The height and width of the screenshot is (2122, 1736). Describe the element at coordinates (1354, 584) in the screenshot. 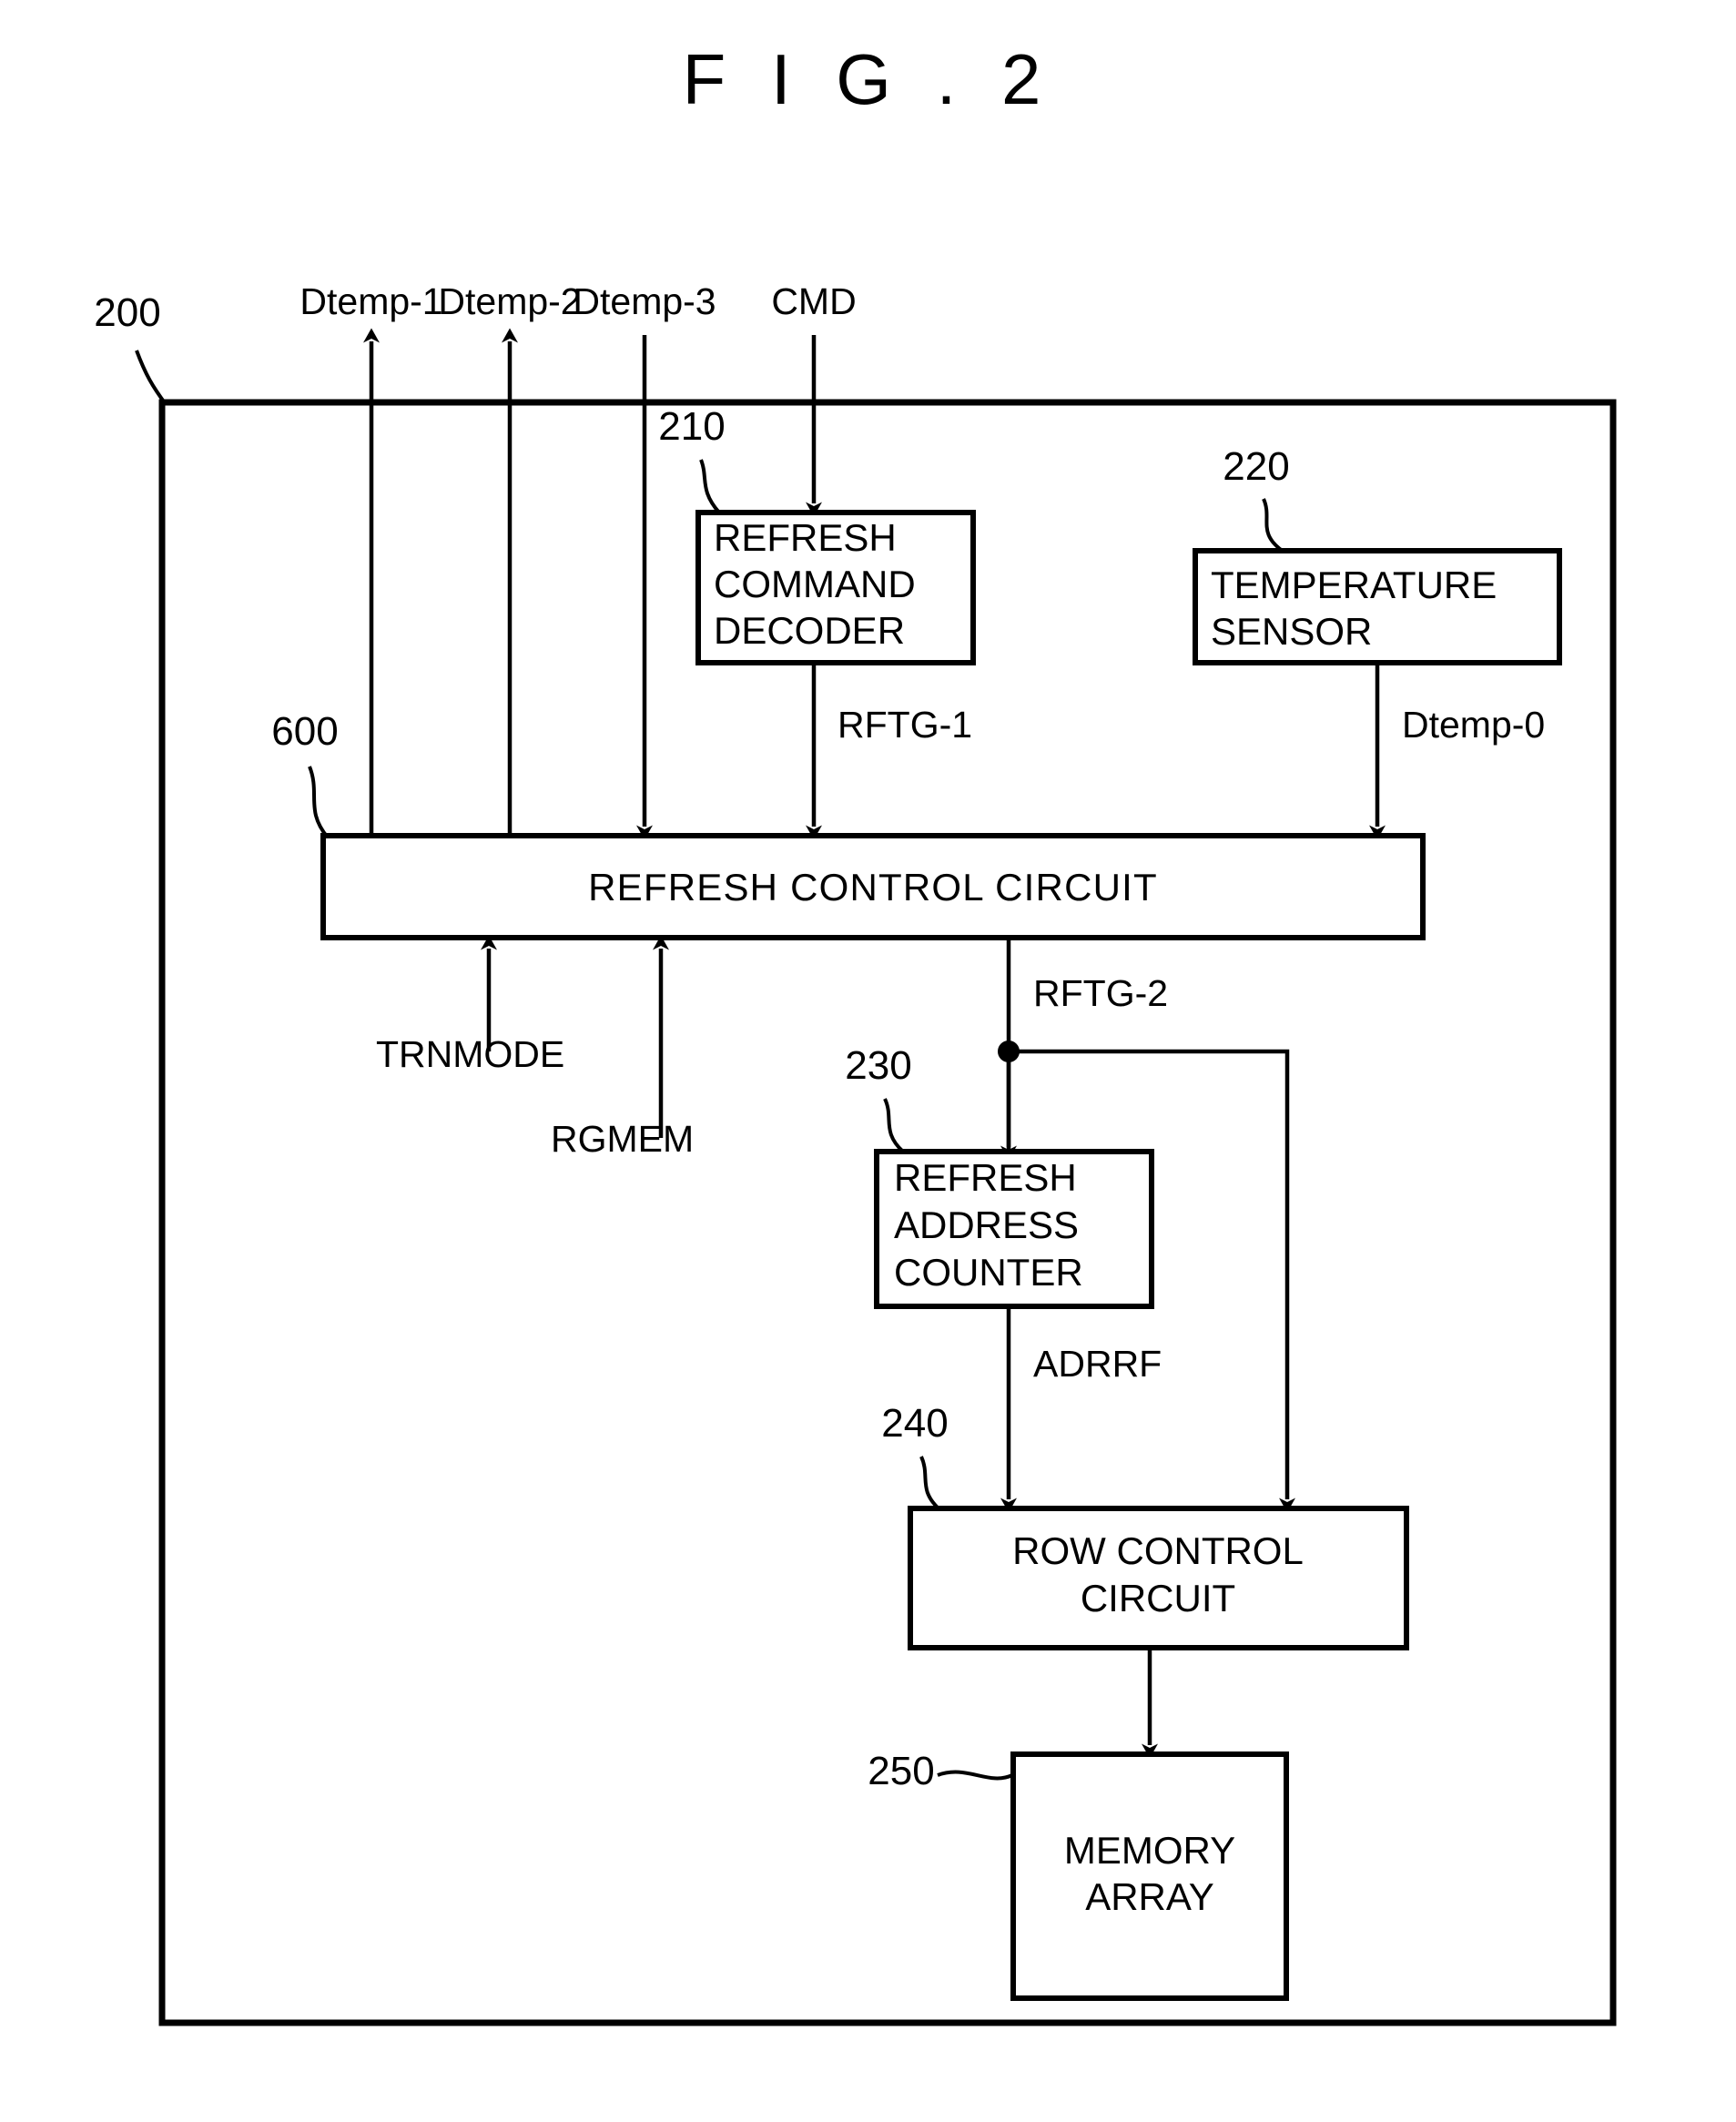

I see `block-220-line-1: TEMPERATURE` at that location.